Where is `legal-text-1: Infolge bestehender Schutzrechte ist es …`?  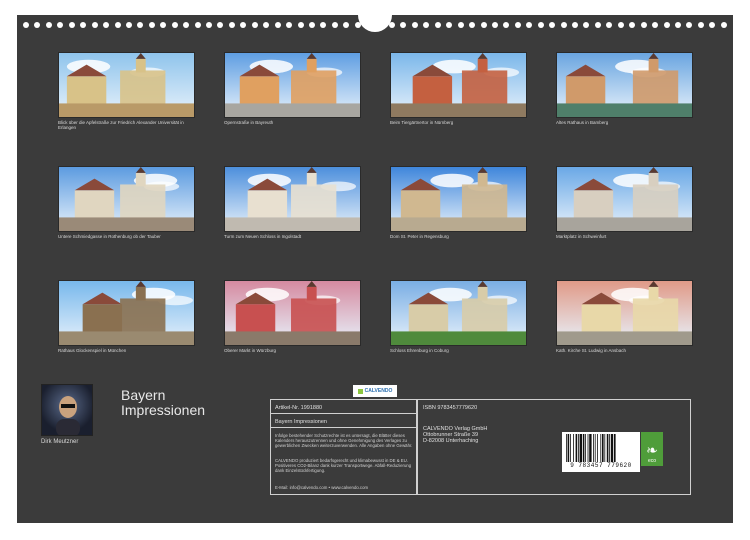
legal-text-1: Infolge bestehender Schutzrechte ist es … is located at coordinates (344, 440).